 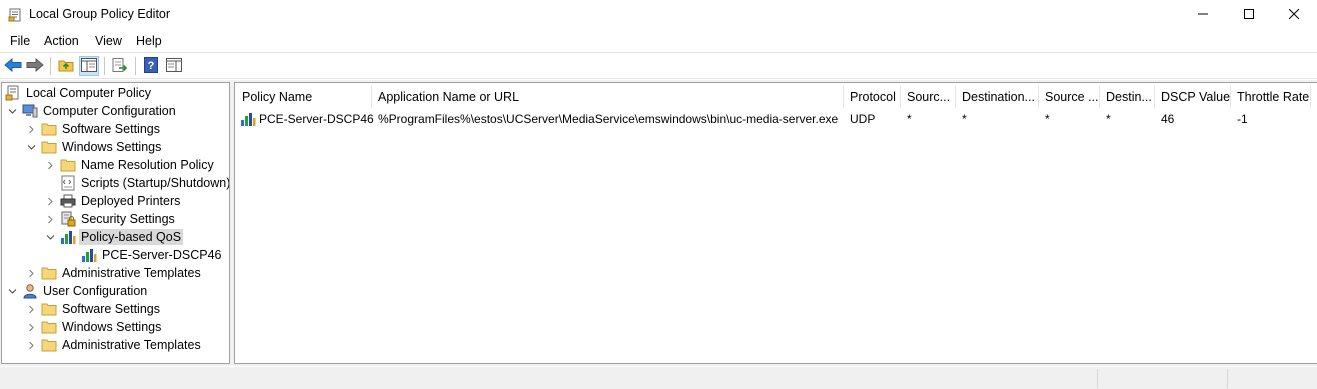 I want to click on tree-item-uc-software-settings: Software Settings, so click(x=93, y=309).